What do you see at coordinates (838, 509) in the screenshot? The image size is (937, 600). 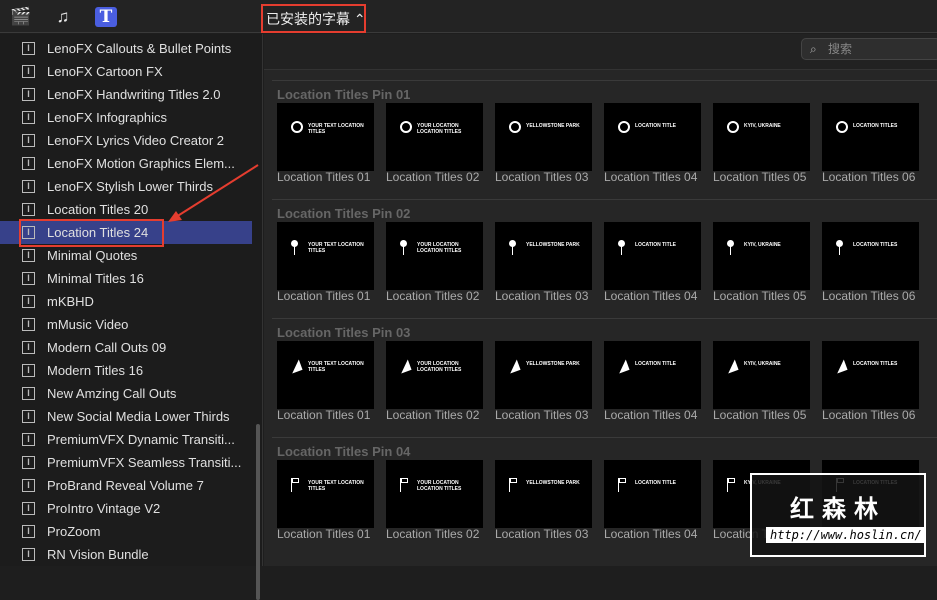 I see `watermark-logo: 红森林` at bounding box center [838, 509].